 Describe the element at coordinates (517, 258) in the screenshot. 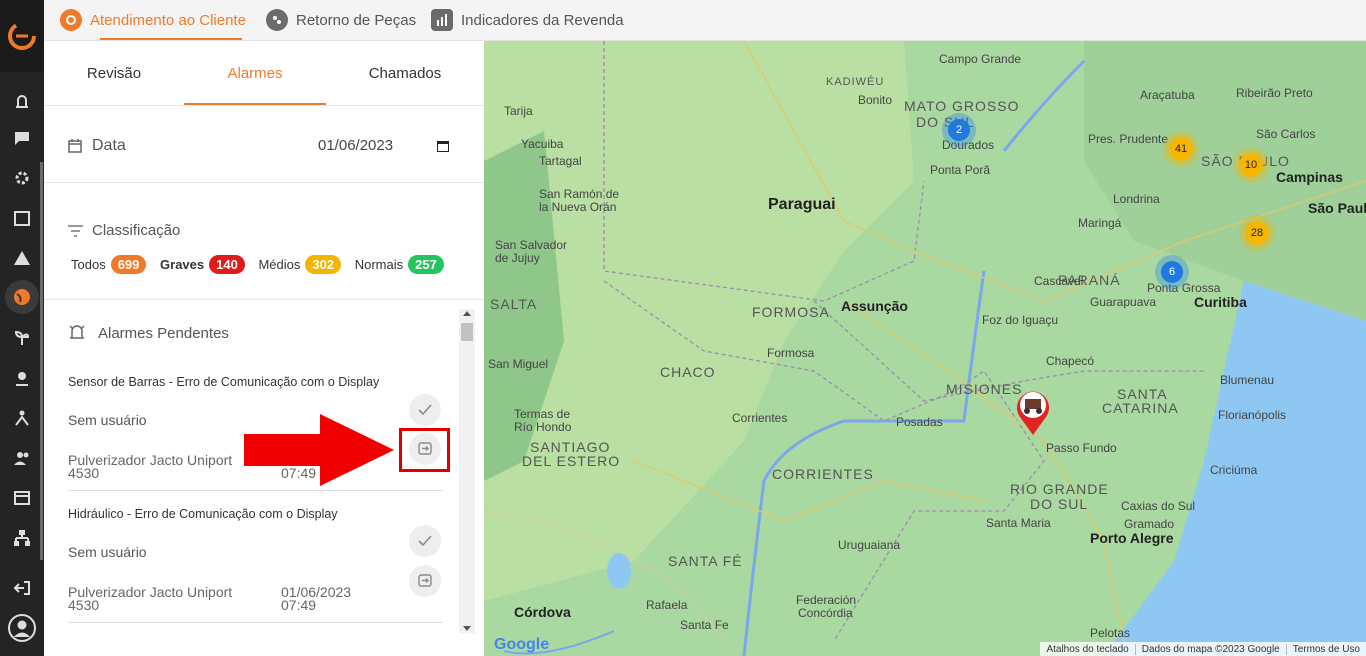

I see `map-city-label: de Jujuy` at that location.